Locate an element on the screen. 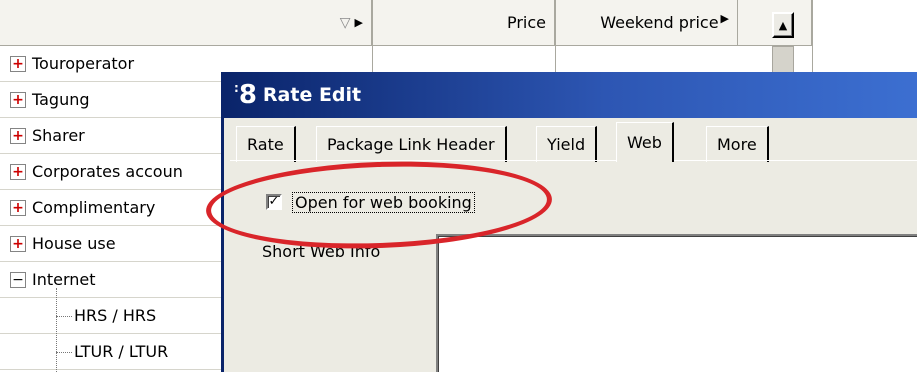 This screenshot has height=372, width=917. tree-child-label: HRS / HRS is located at coordinates (115, 315).